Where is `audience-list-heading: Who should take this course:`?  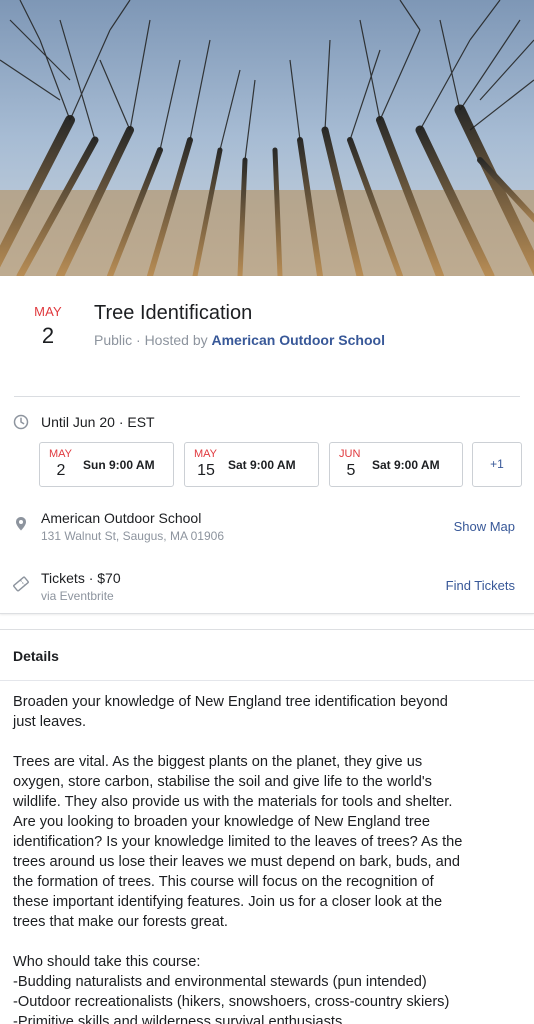 audience-list-heading: Who should take this course: is located at coordinates (107, 962).